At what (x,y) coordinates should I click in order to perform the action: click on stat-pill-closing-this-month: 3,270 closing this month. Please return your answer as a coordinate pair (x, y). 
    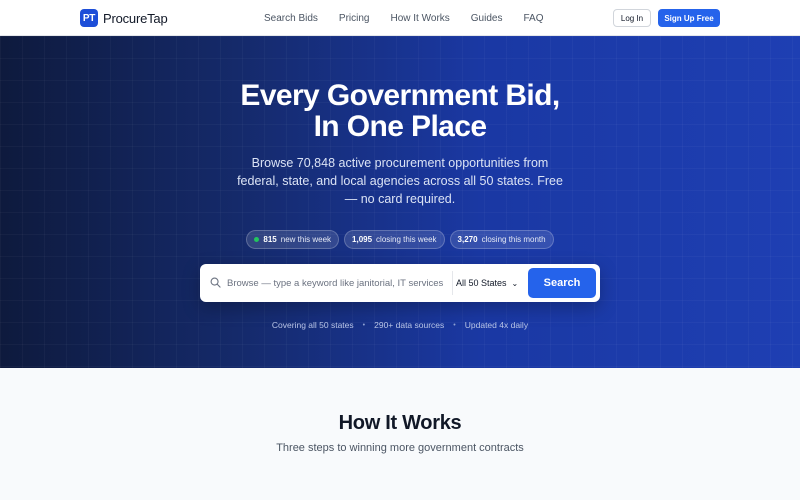
    Looking at the image, I should click on (501, 239).